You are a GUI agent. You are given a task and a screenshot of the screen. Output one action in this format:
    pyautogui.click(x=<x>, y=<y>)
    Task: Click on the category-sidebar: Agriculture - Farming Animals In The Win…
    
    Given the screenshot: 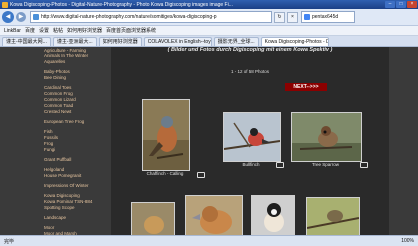 What is the action you would take?
    pyautogui.click(x=71, y=141)
    